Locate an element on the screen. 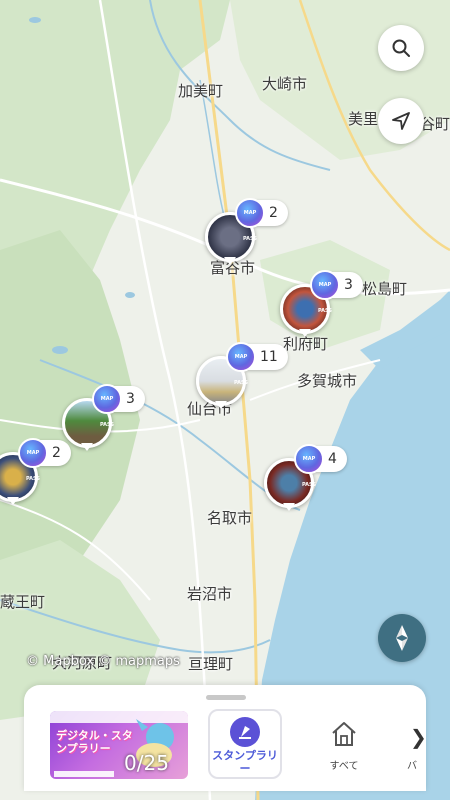  banner-title: デジタル・スタンプラリー is located at coordinates (94, 742).